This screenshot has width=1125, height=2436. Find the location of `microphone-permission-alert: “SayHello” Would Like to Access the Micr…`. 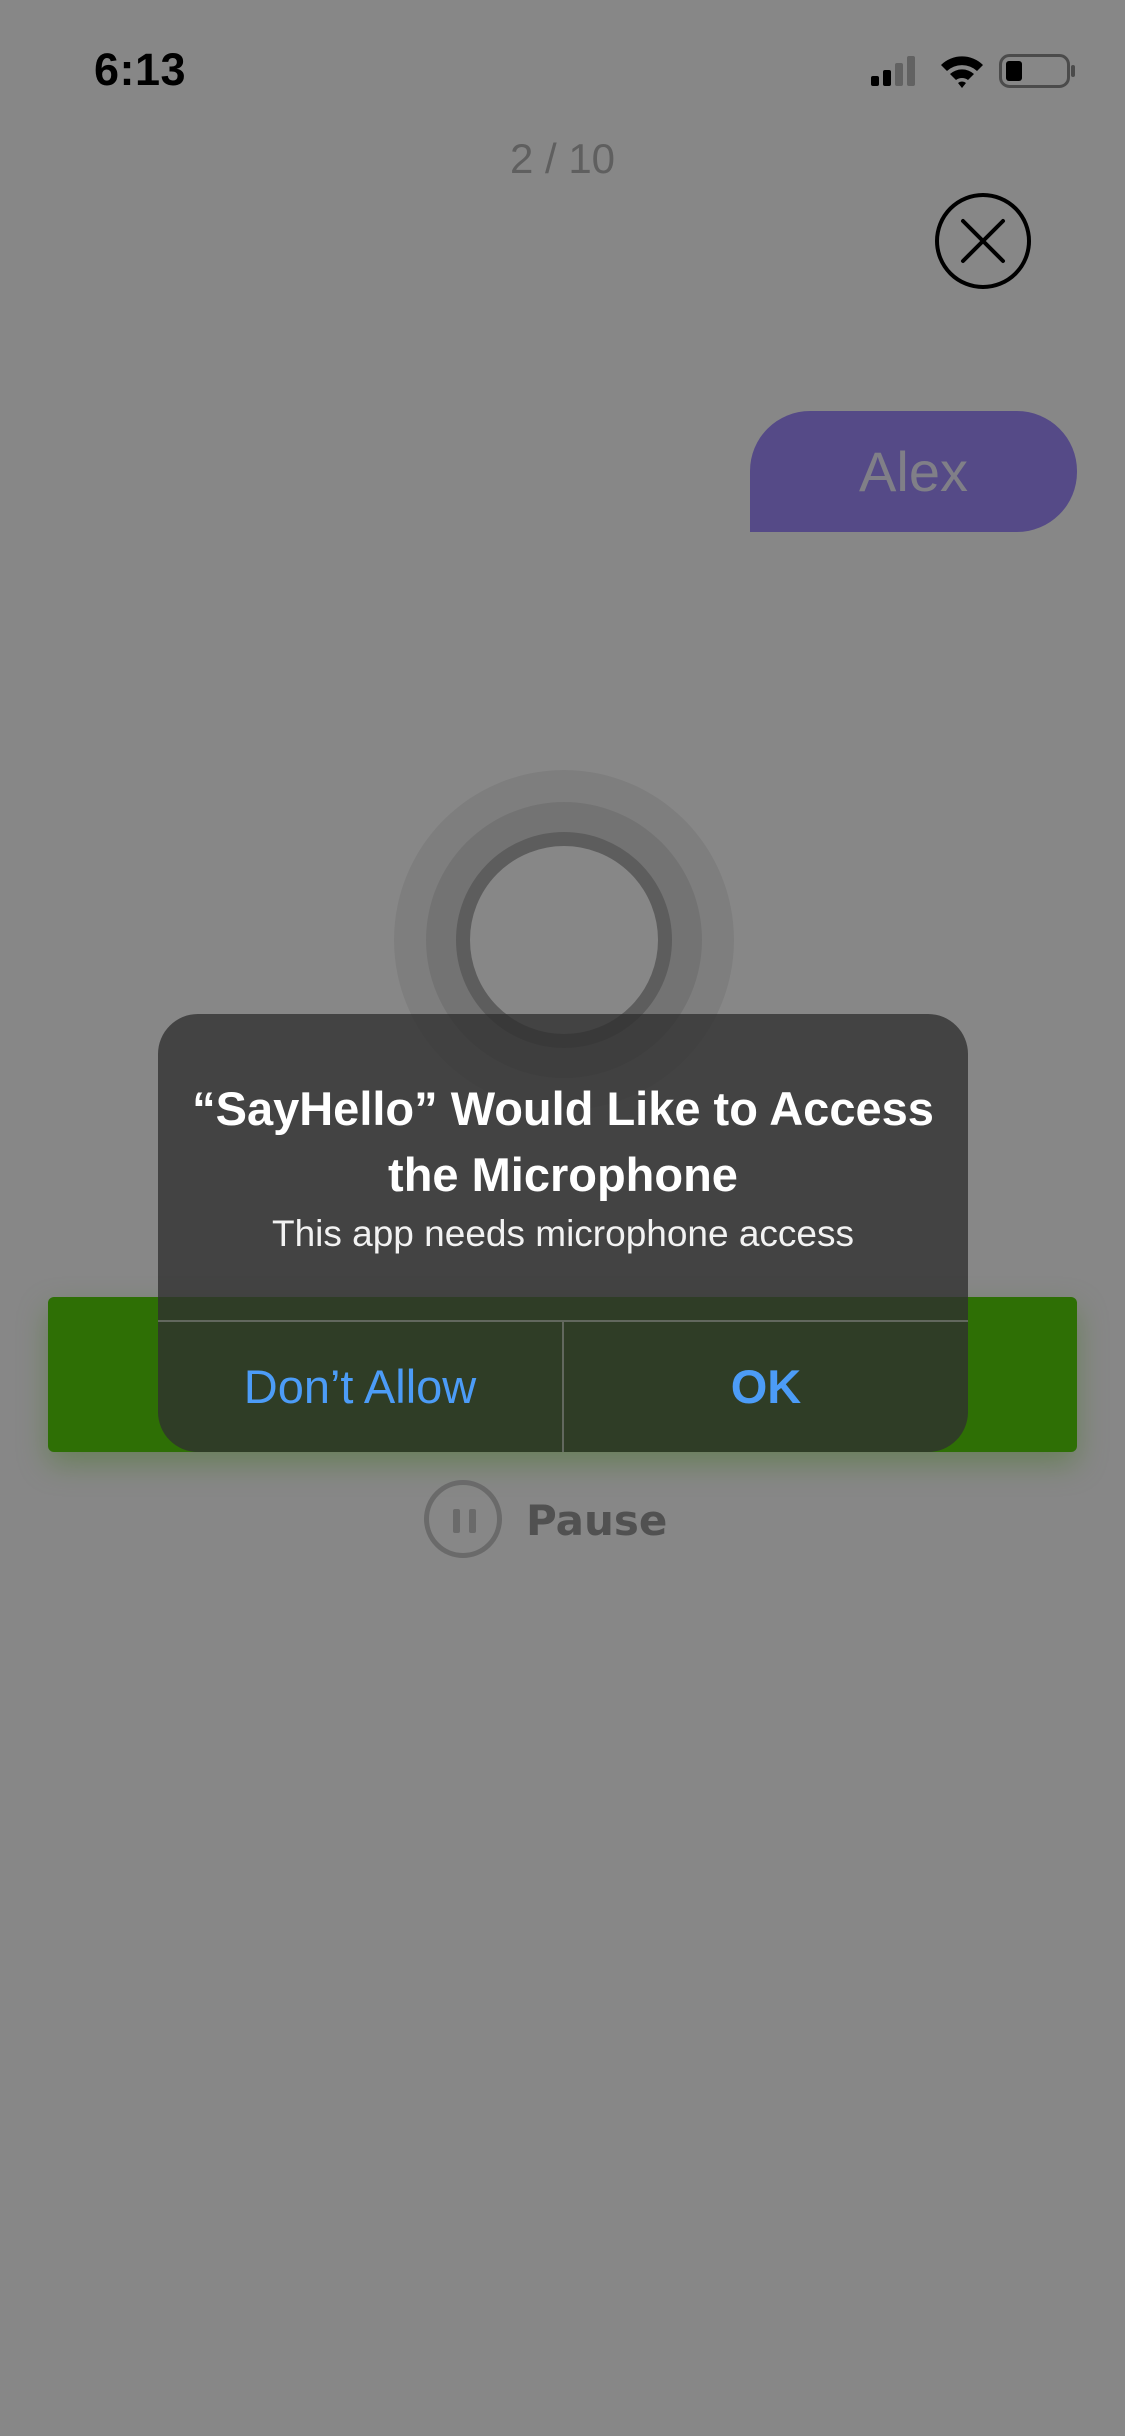

microphone-permission-alert: “SayHello” Would Like to Access the Micr… is located at coordinates (563, 1233).